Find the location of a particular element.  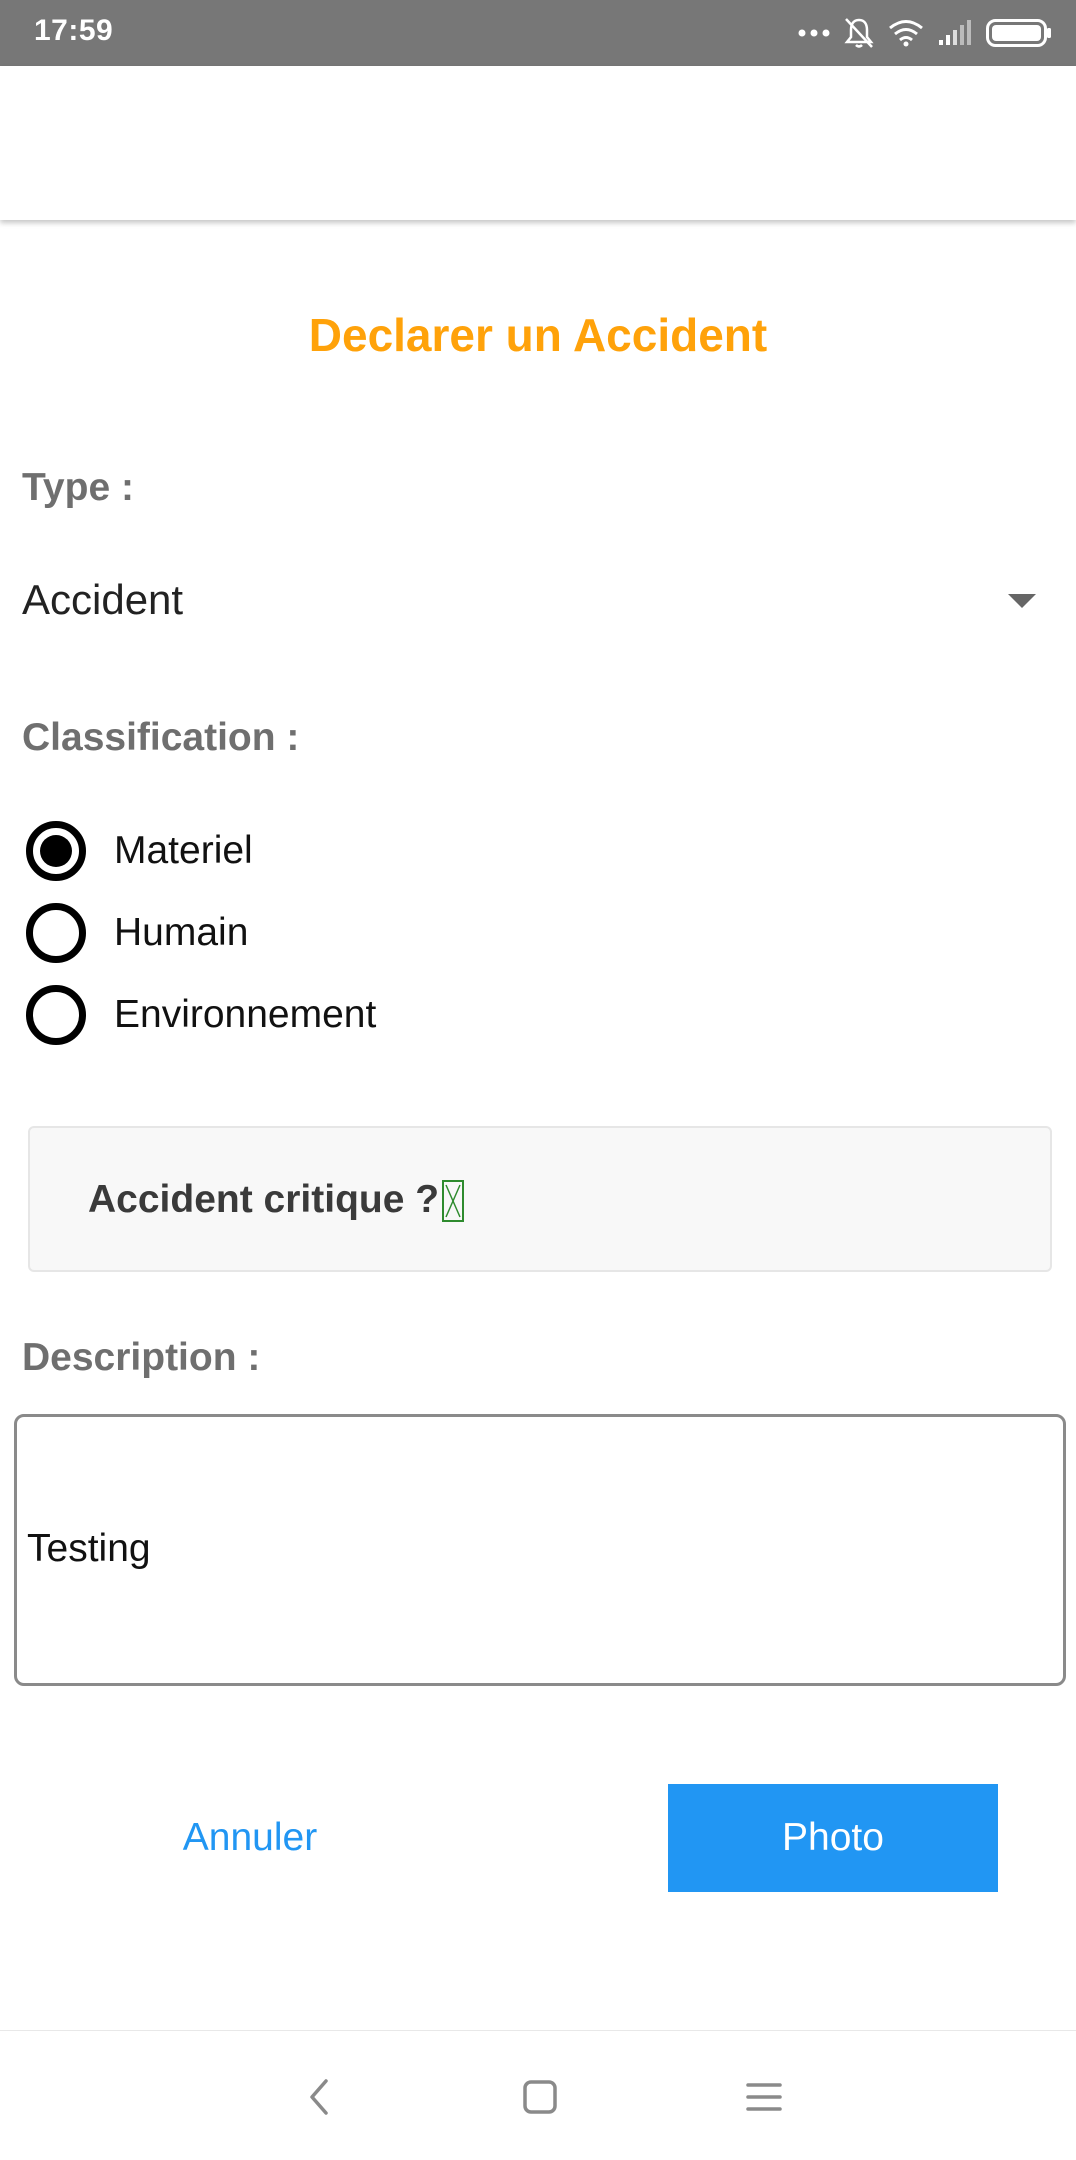

critical-checkbox is located at coordinates (453, 1201).